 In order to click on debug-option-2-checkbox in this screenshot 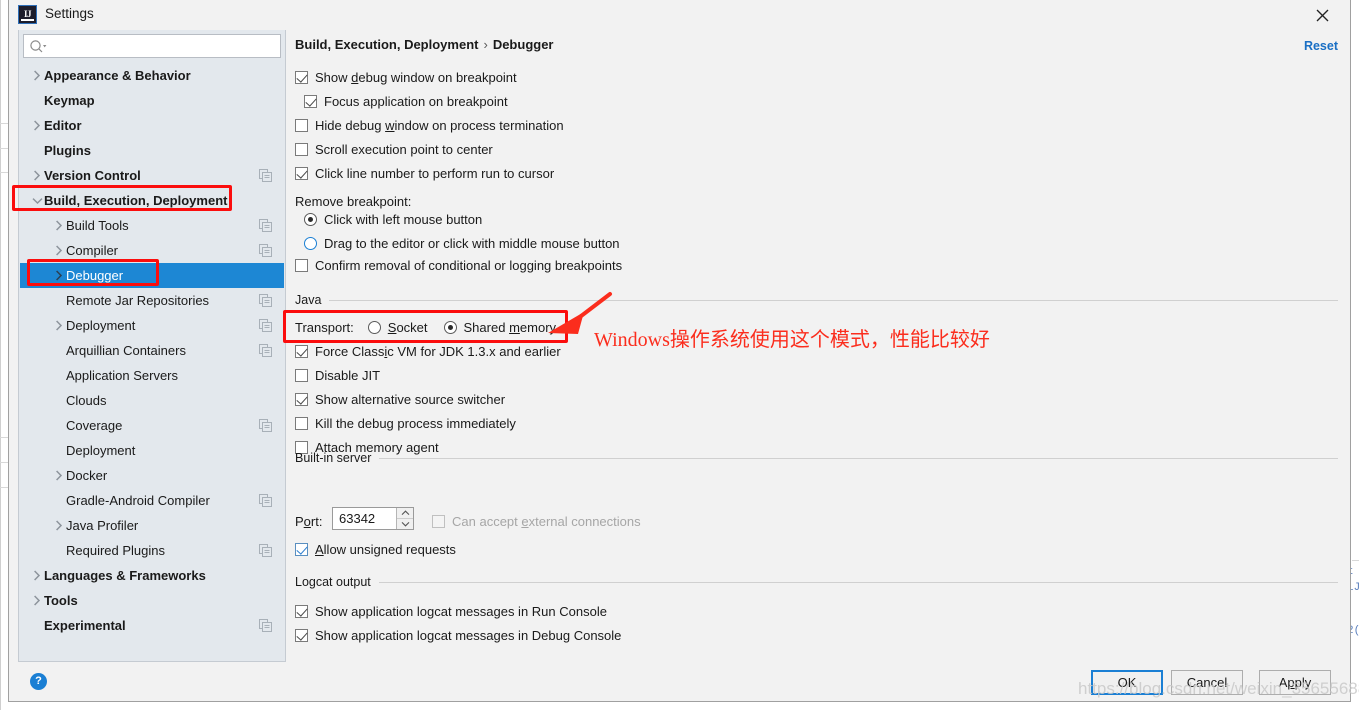, I will do `click(301, 125)`.